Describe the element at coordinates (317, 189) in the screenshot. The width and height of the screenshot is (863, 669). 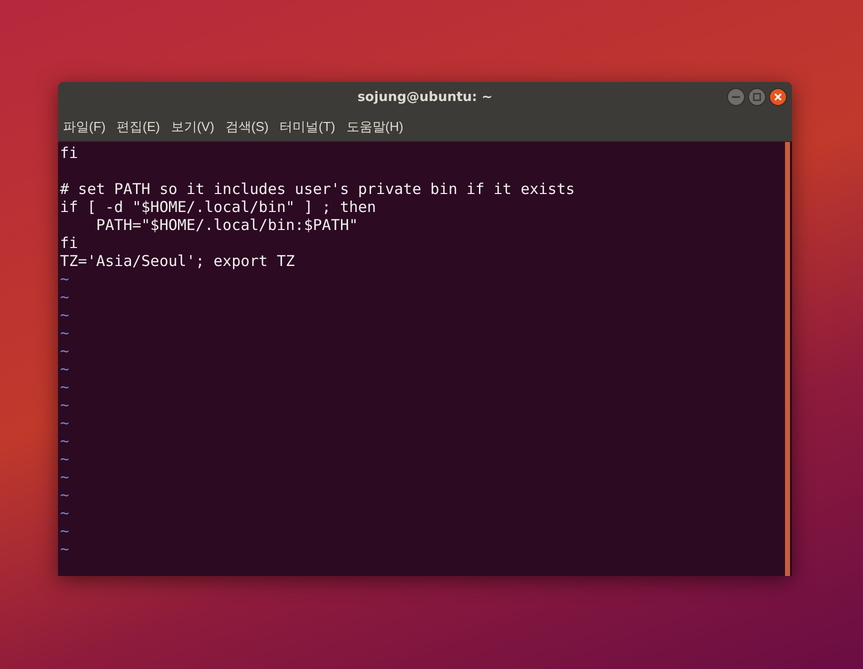
I see `code-line: # set PATH so it includes user's private bin if it exists` at that location.